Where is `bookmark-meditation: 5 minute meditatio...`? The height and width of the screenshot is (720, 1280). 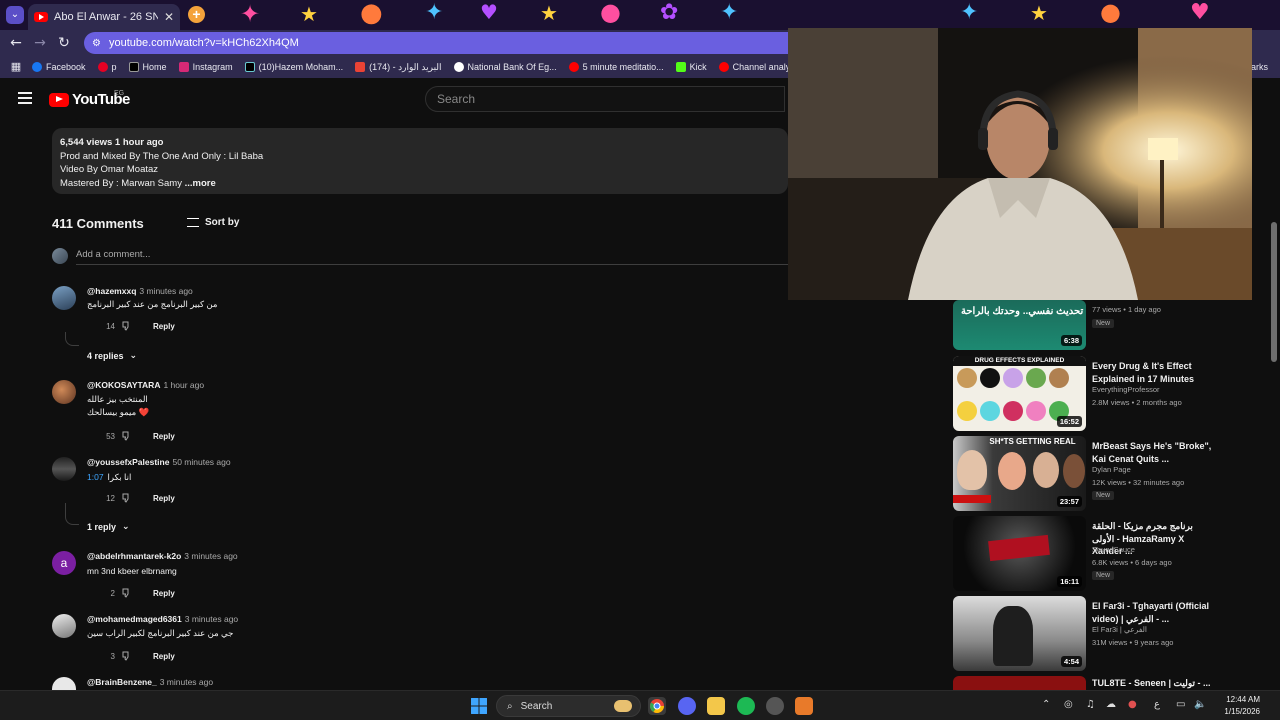 bookmark-meditation: 5 minute meditatio... is located at coordinates (616, 67).